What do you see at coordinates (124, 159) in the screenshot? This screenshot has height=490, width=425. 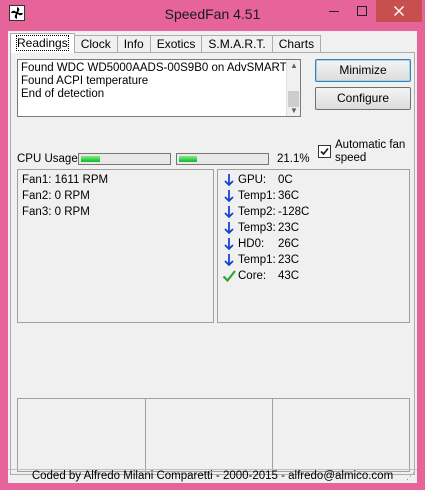 I see `cpu-core1-bar` at bounding box center [124, 159].